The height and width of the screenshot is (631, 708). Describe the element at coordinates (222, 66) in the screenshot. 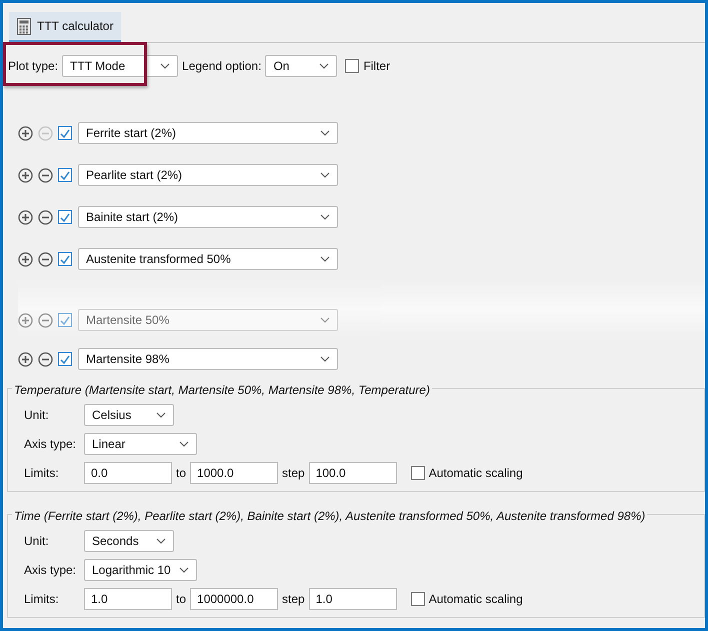

I see `label: Legend option:` at that location.